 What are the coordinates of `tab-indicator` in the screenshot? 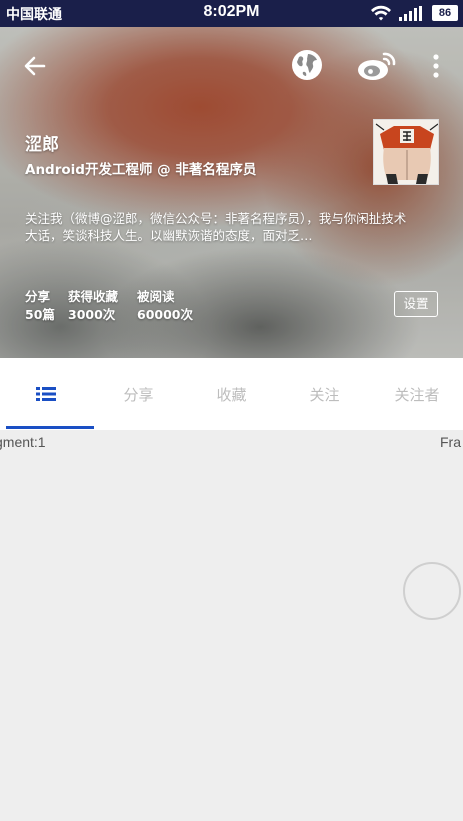 It's located at (50, 427).